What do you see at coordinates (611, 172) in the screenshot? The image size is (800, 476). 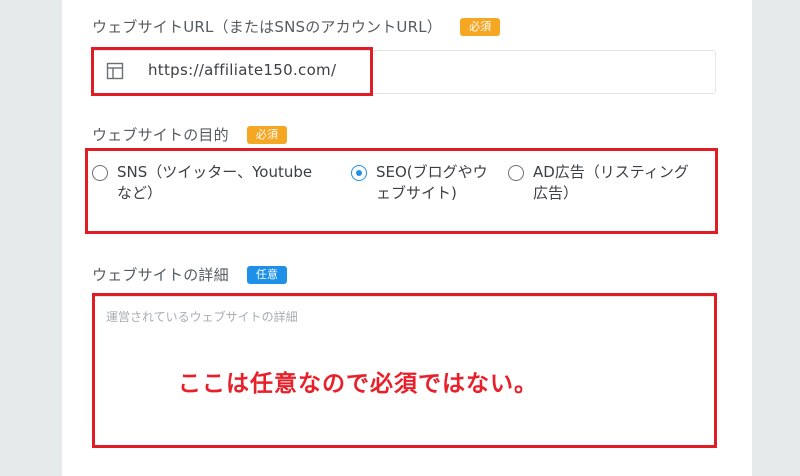 I see `radio-label-ad-line1: AD広告（リスティング` at bounding box center [611, 172].